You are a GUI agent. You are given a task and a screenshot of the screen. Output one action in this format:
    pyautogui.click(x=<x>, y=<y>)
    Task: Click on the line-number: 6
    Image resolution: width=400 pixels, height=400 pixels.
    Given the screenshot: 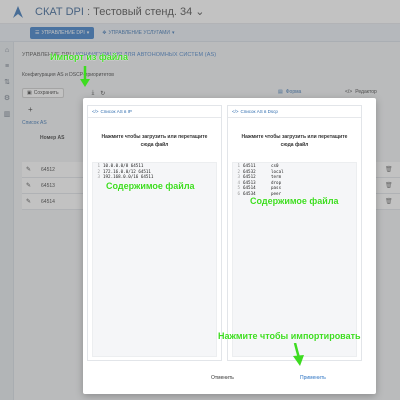 What is the action you would take?
    pyautogui.click(x=238, y=193)
    